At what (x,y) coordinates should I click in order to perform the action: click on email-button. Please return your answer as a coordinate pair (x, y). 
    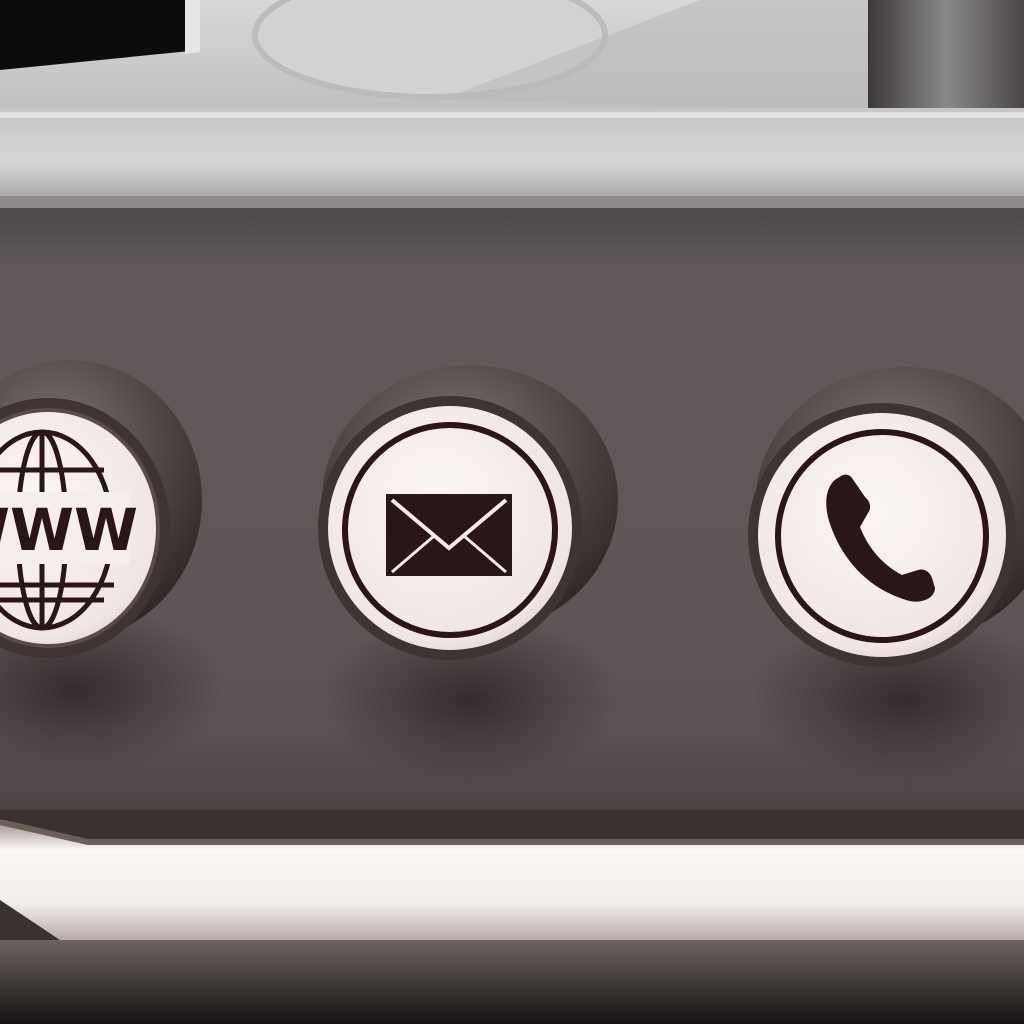
    Looking at the image, I should click on (469, 575).